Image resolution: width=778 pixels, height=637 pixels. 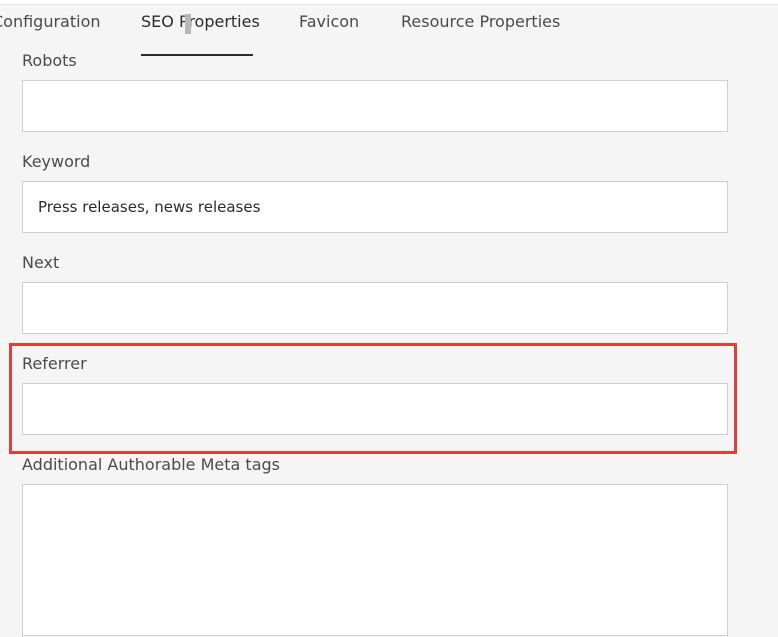 What do you see at coordinates (151, 464) in the screenshot?
I see `meta-tags-label: Additional Authorable Meta tags` at bounding box center [151, 464].